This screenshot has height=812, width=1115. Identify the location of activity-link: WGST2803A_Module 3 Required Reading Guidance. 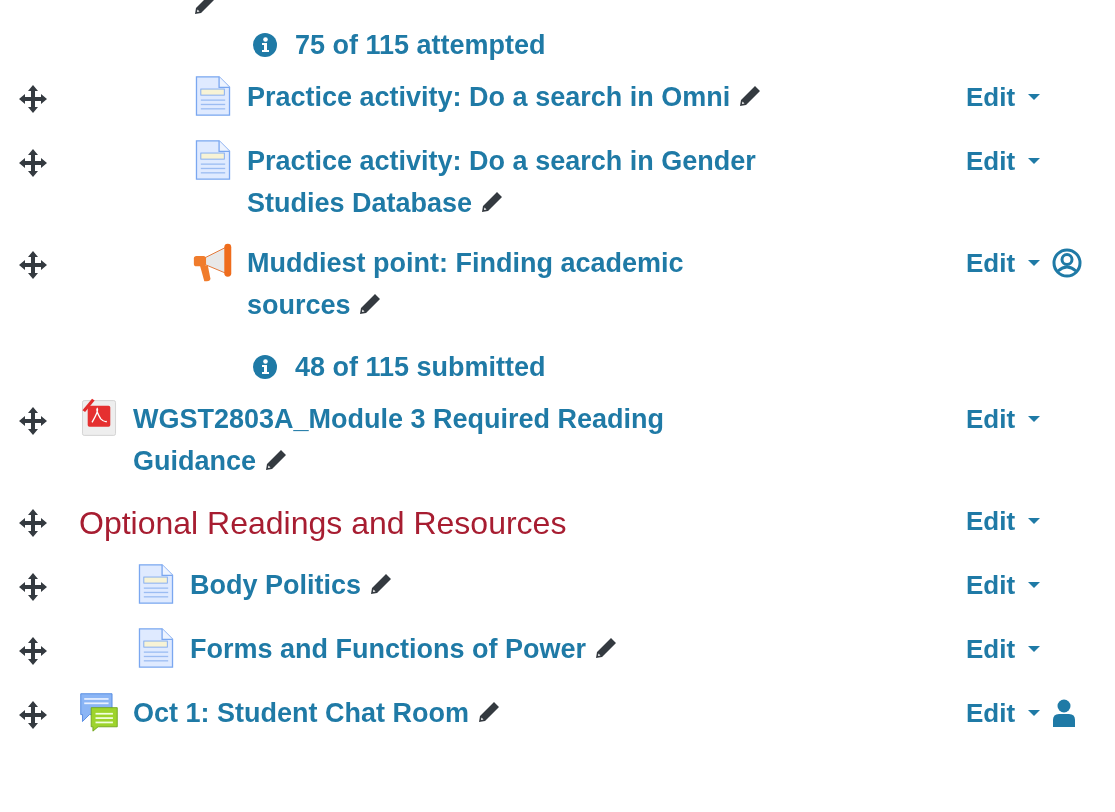
(454, 440).